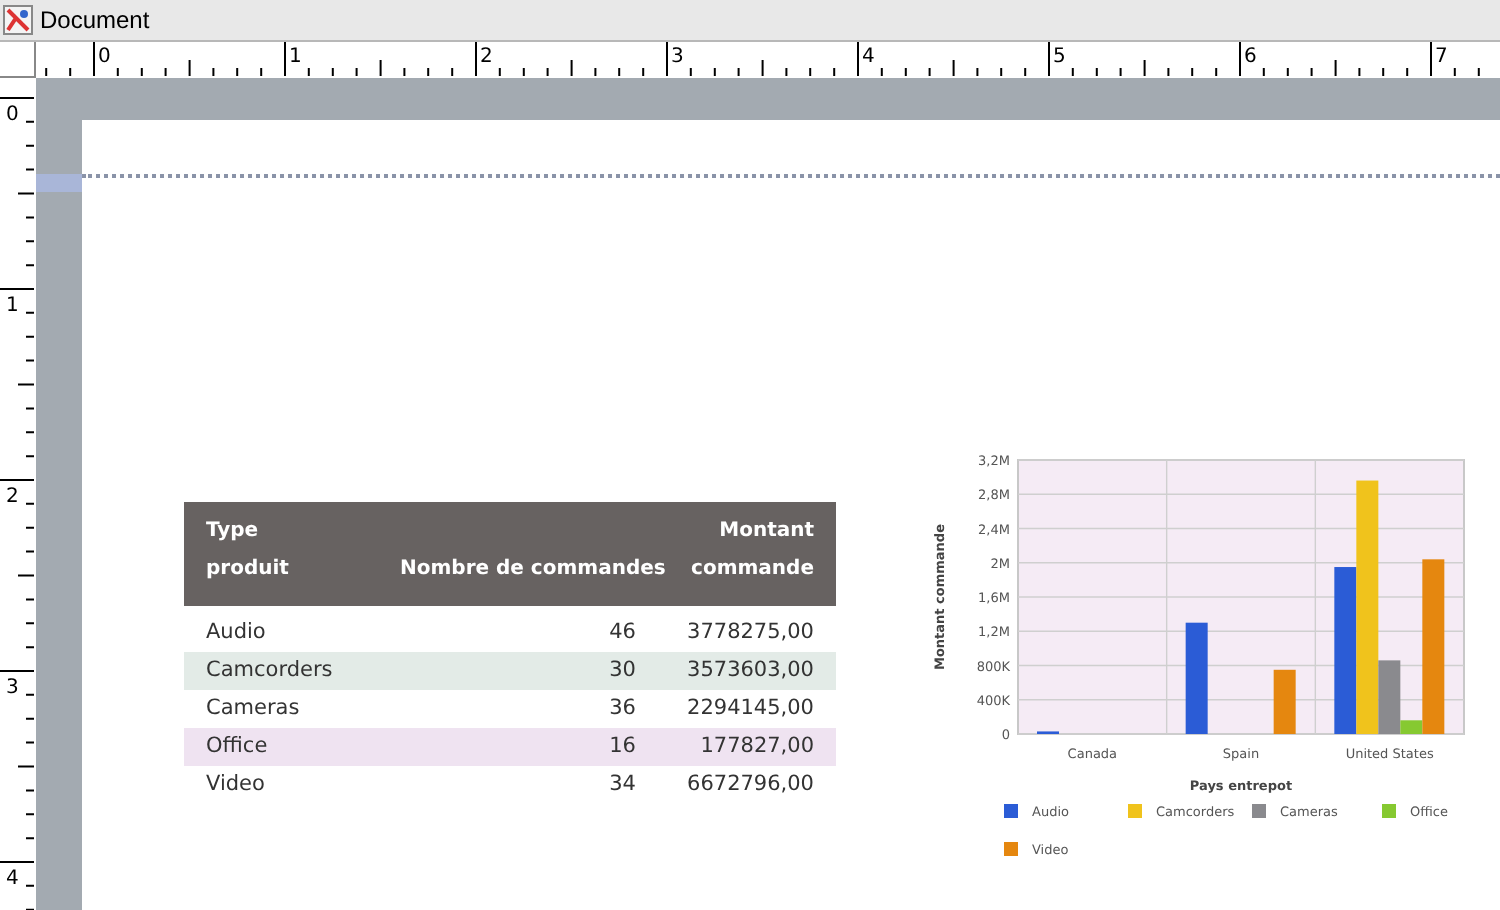 The width and height of the screenshot is (1500, 910). Describe the element at coordinates (95, 20) in the screenshot. I see `window-title: Document` at that location.